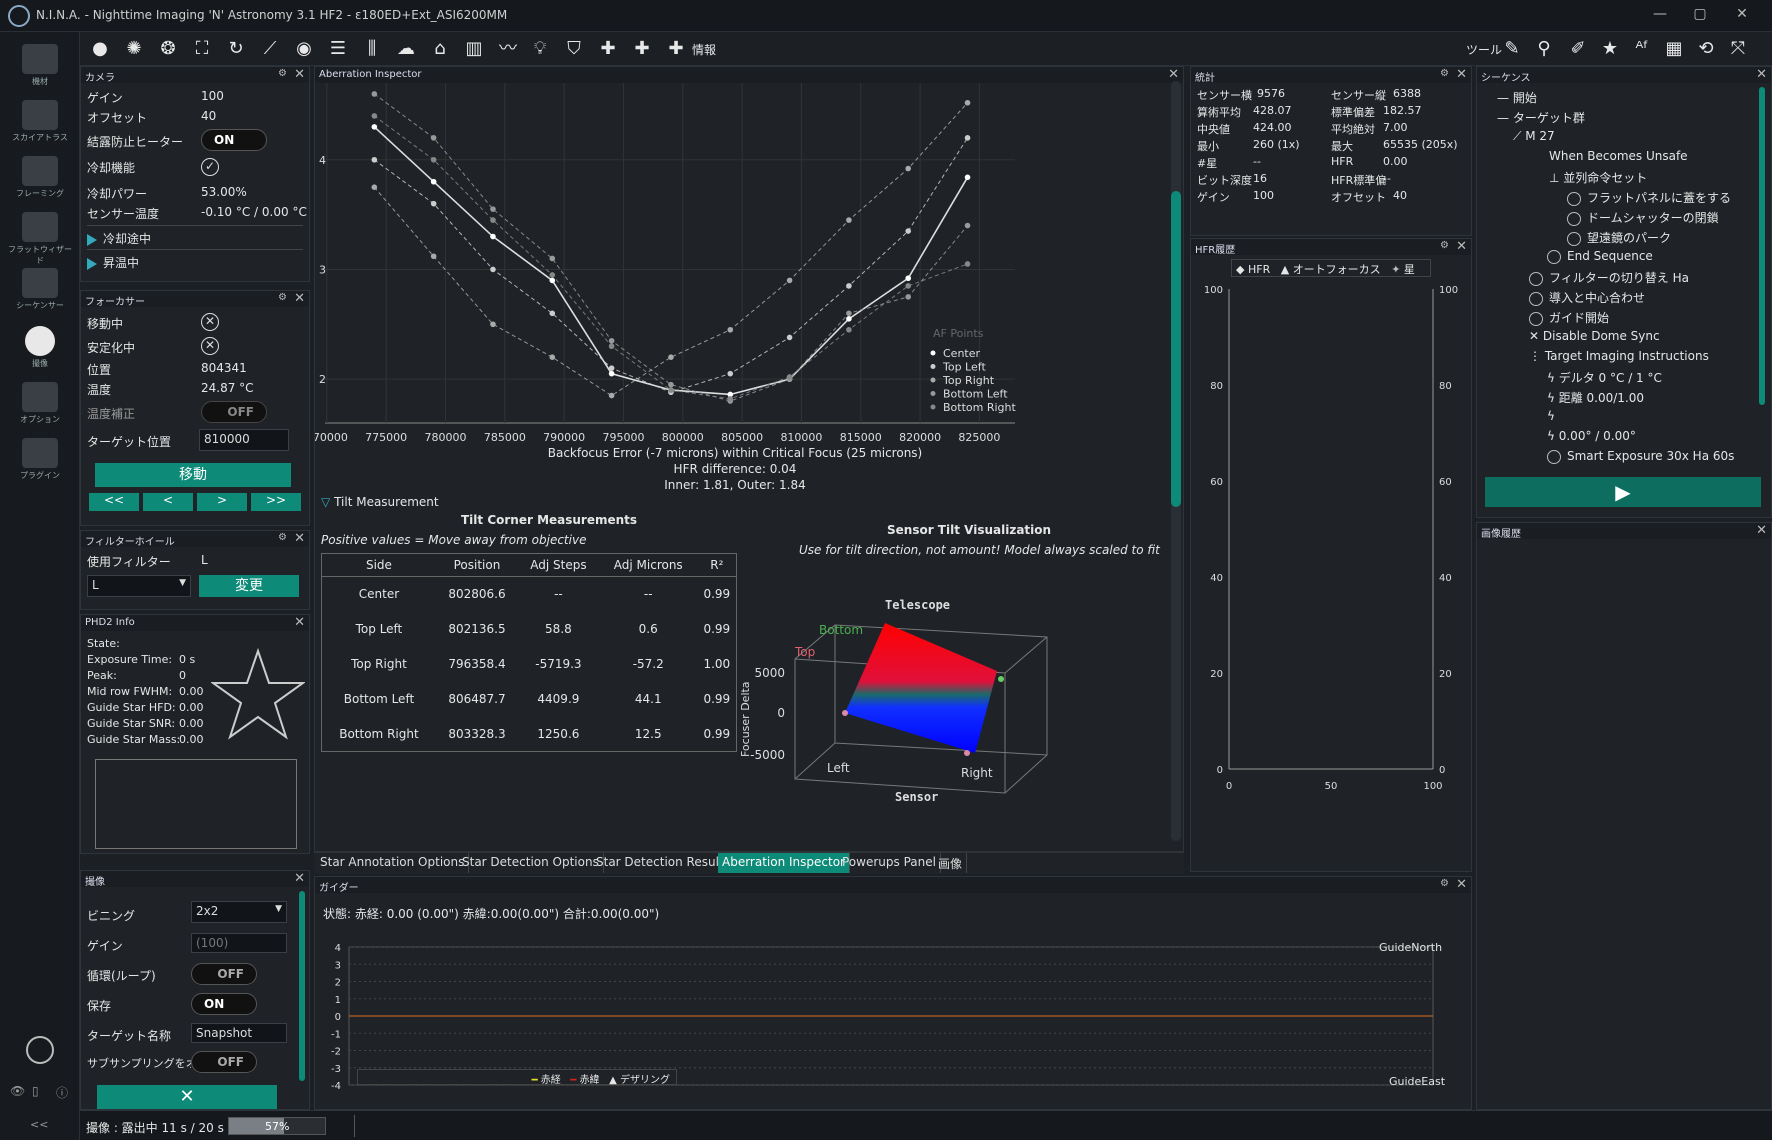 This screenshot has height=1140, width=1772. What do you see at coordinates (62, 1092) in the screenshot?
I see `info-icon: ⓘ` at bounding box center [62, 1092].